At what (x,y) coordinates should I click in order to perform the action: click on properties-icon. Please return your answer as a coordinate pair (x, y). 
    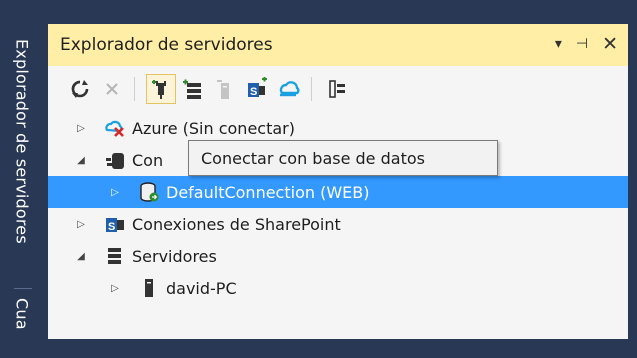
    Looking at the image, I should click on (338, 89).